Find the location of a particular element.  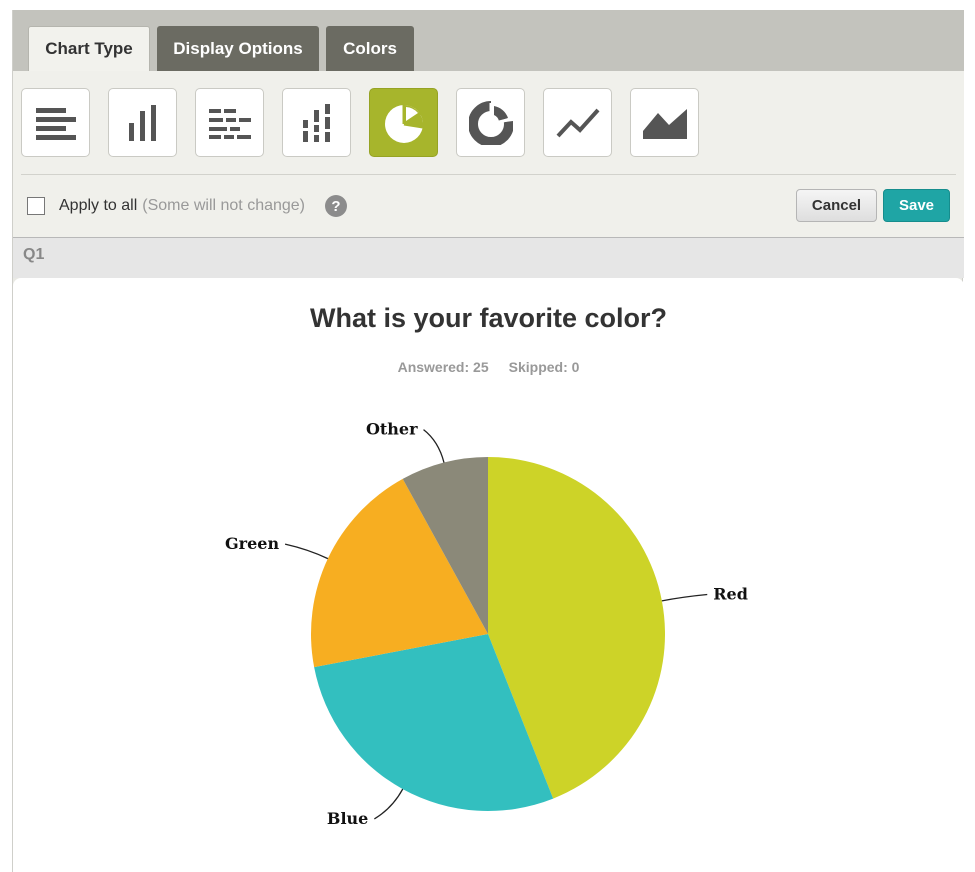

vertical-bar-chart-button is located at coordinates (142, 122).